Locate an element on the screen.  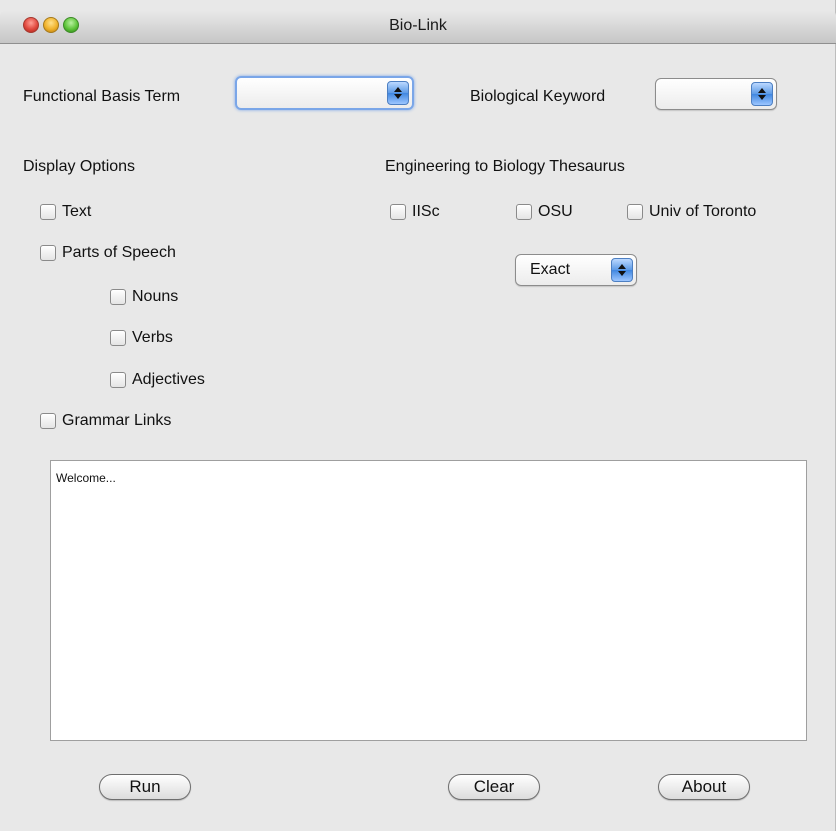
biological-keyword-label: Biological Keyword is located at coordinates (538, 96).